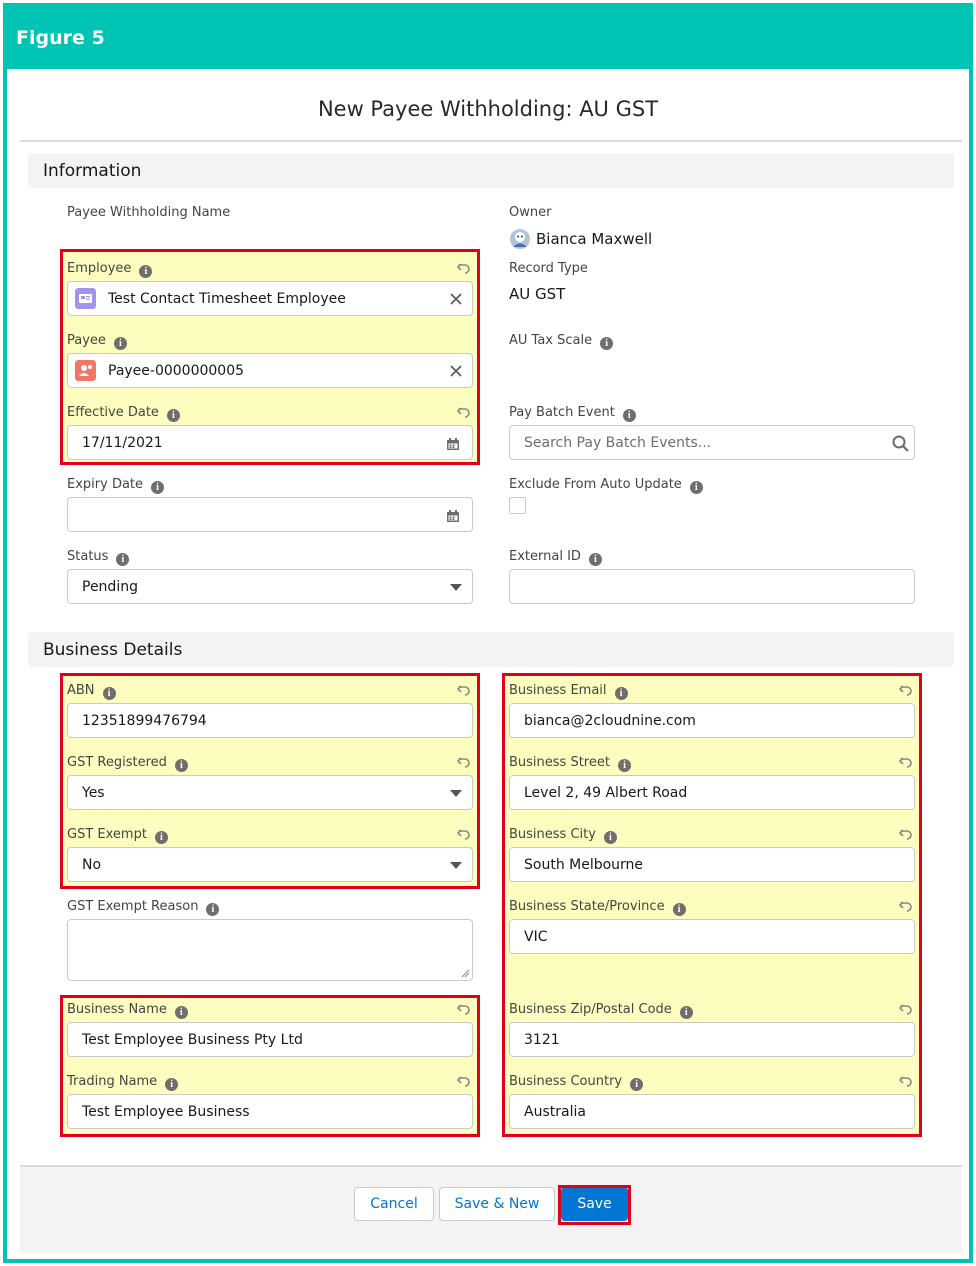  What do you see at coordinates (555, 557) in the screenshot?
I see `external-id-label: External ID i` at bounding box center [555, 557].